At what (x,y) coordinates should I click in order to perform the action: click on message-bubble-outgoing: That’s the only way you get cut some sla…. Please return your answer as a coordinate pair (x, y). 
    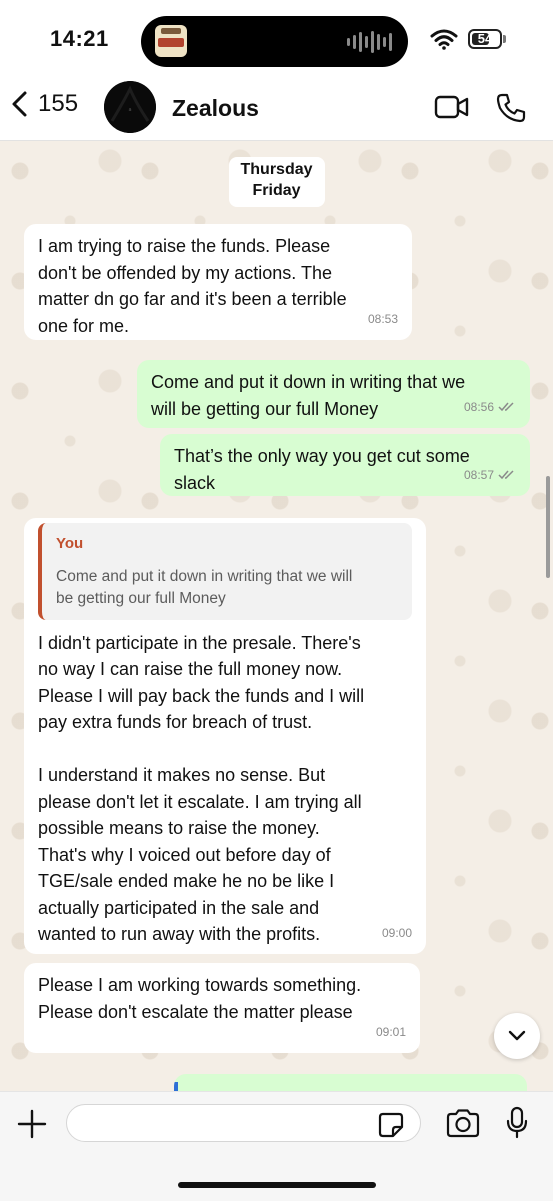
    Looking at the image, I should click on (345, 465).